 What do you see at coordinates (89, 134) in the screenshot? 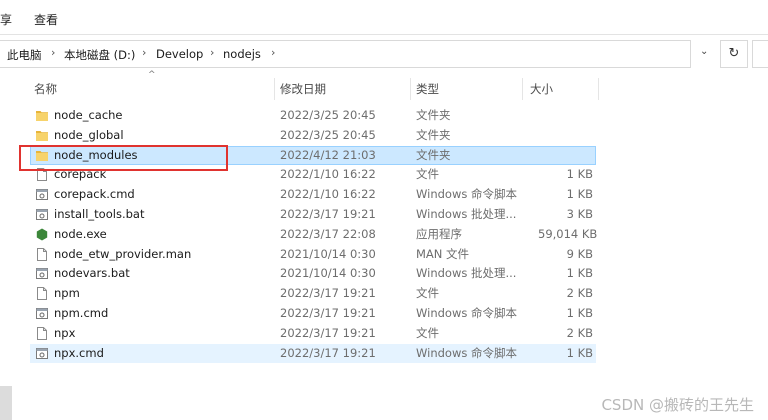
I see `file-name: node_global` at bounding box center [89, 134].